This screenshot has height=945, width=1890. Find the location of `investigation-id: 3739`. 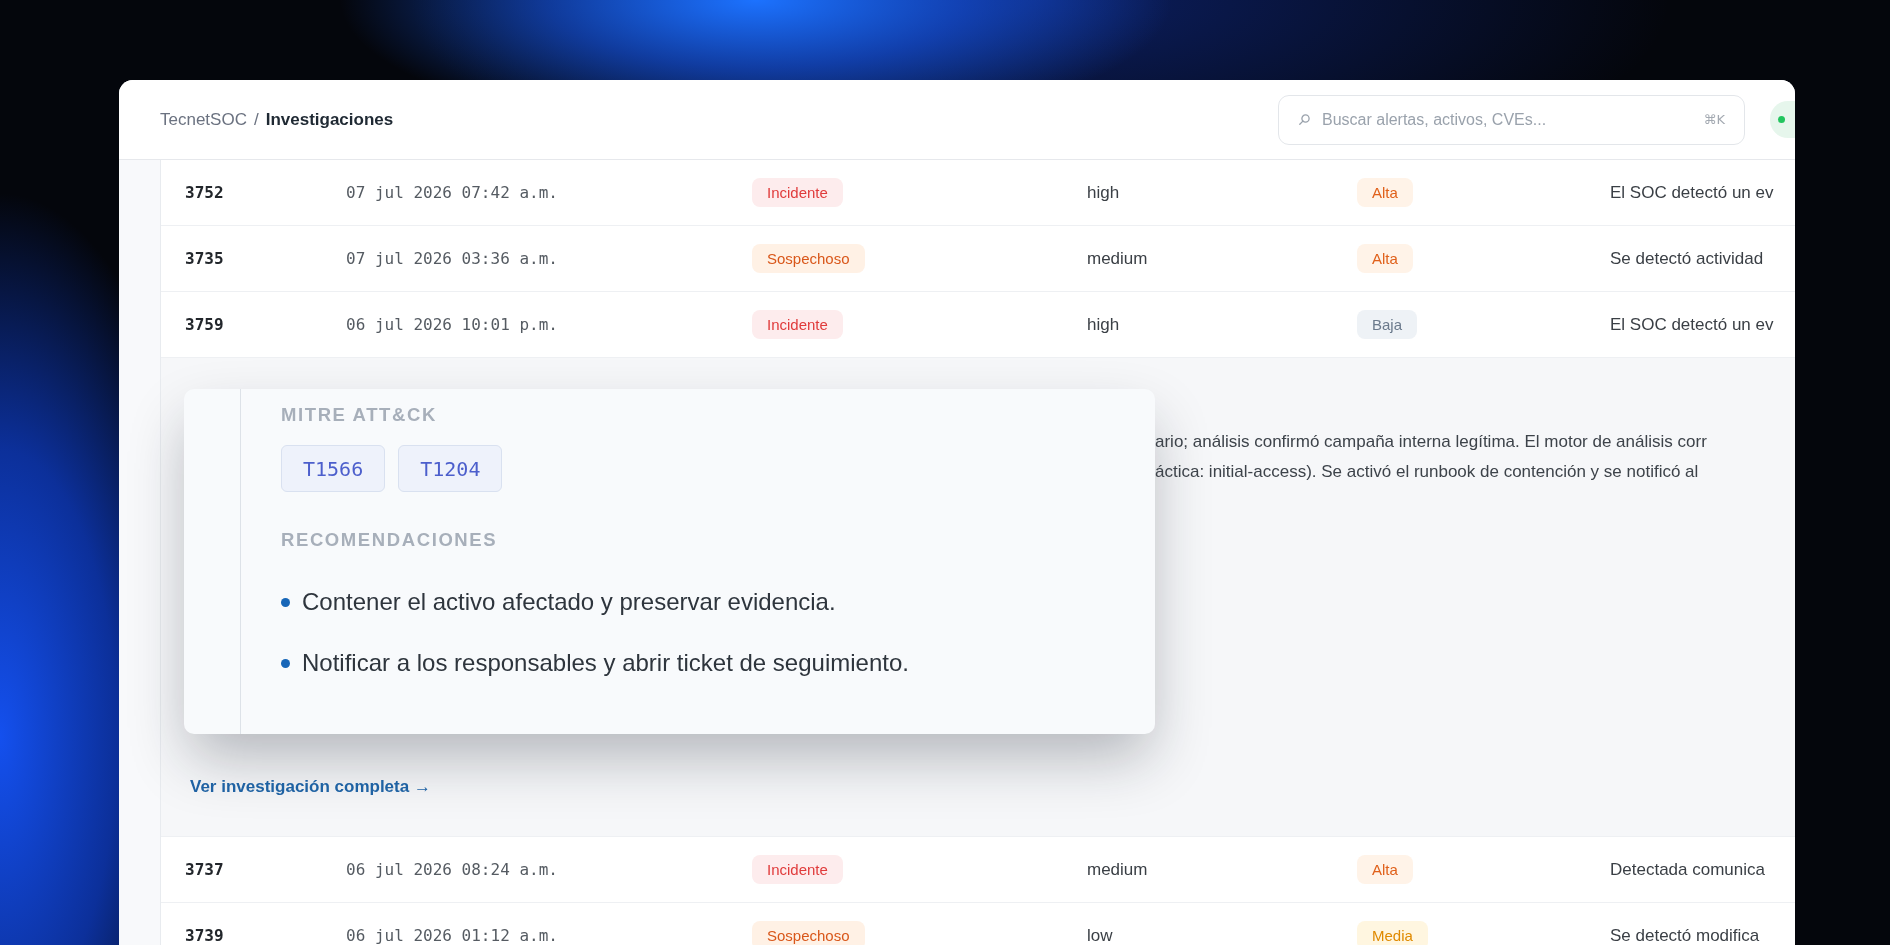

investigation-id: 3739 is located at coordinates (204, 934).